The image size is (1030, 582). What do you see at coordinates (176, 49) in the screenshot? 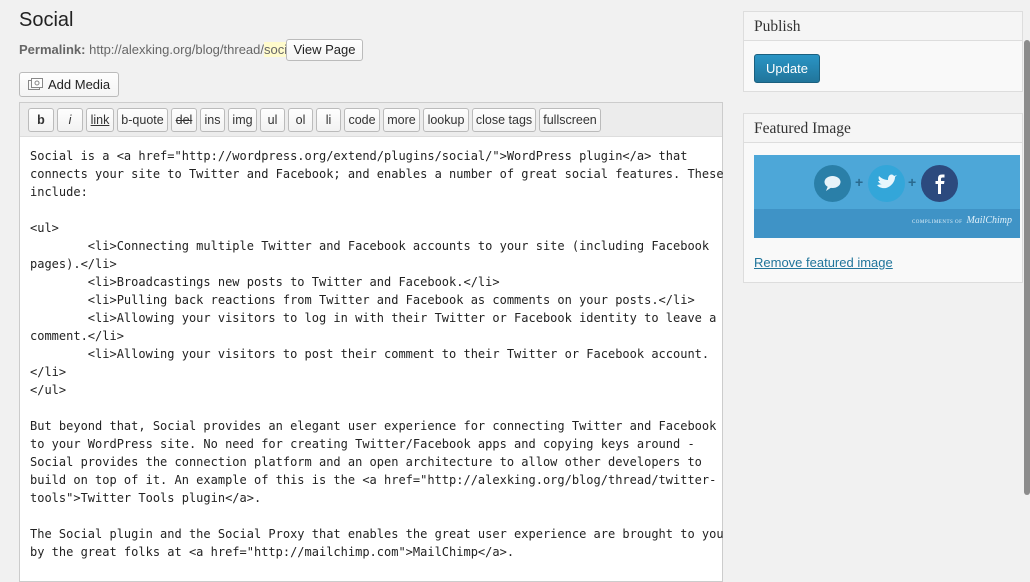
I see `permalink-base-url: http://alexking.org/blog/thread/` at bounding box center [176, 49].